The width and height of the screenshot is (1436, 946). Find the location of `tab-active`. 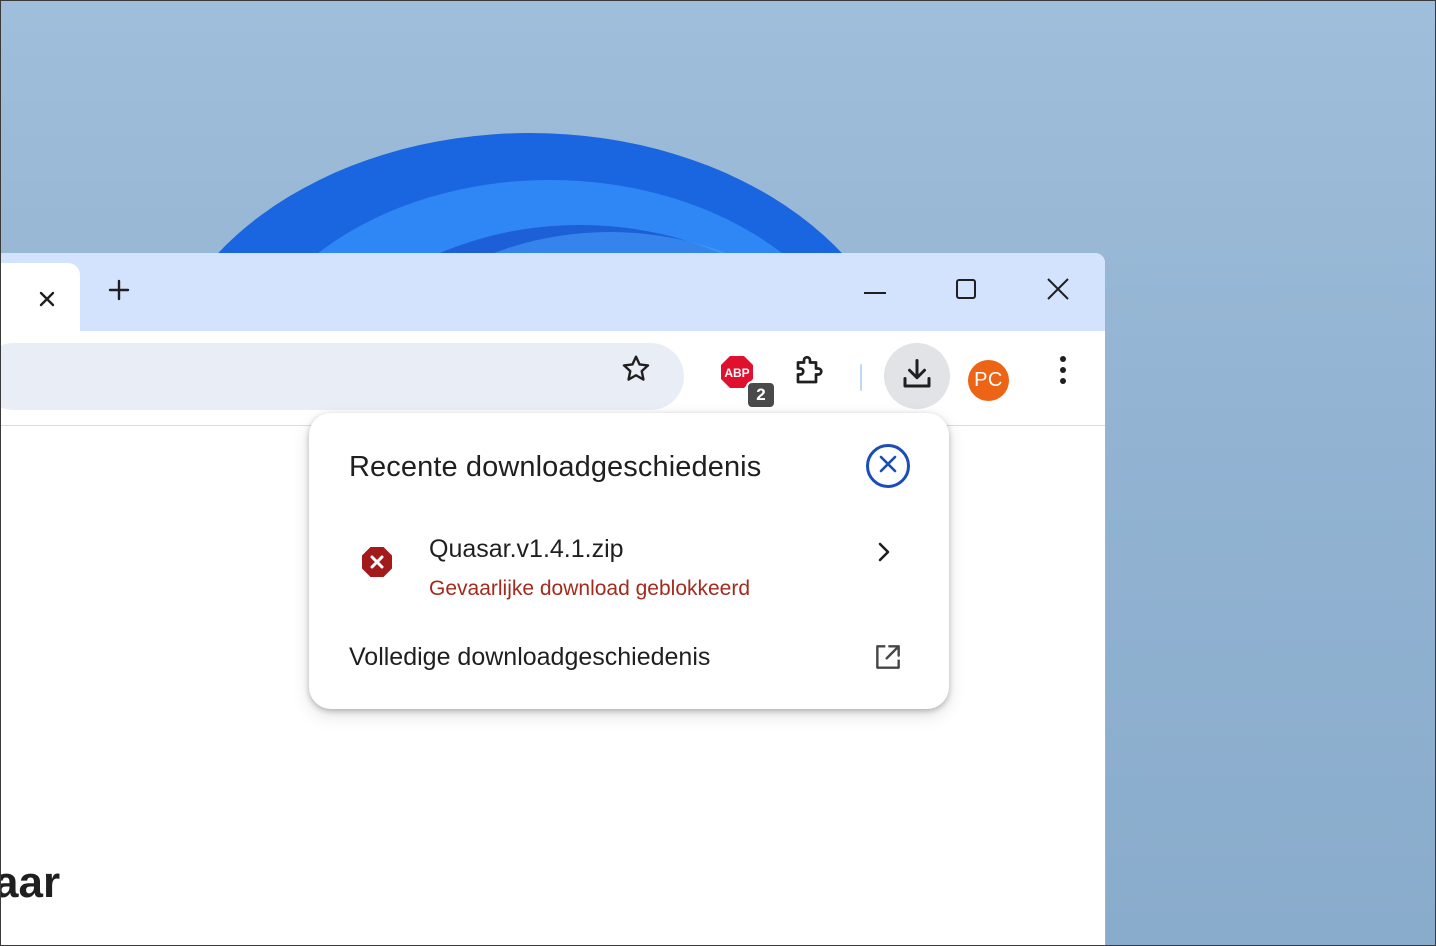

tab-active is located at coordinates (40, 297).